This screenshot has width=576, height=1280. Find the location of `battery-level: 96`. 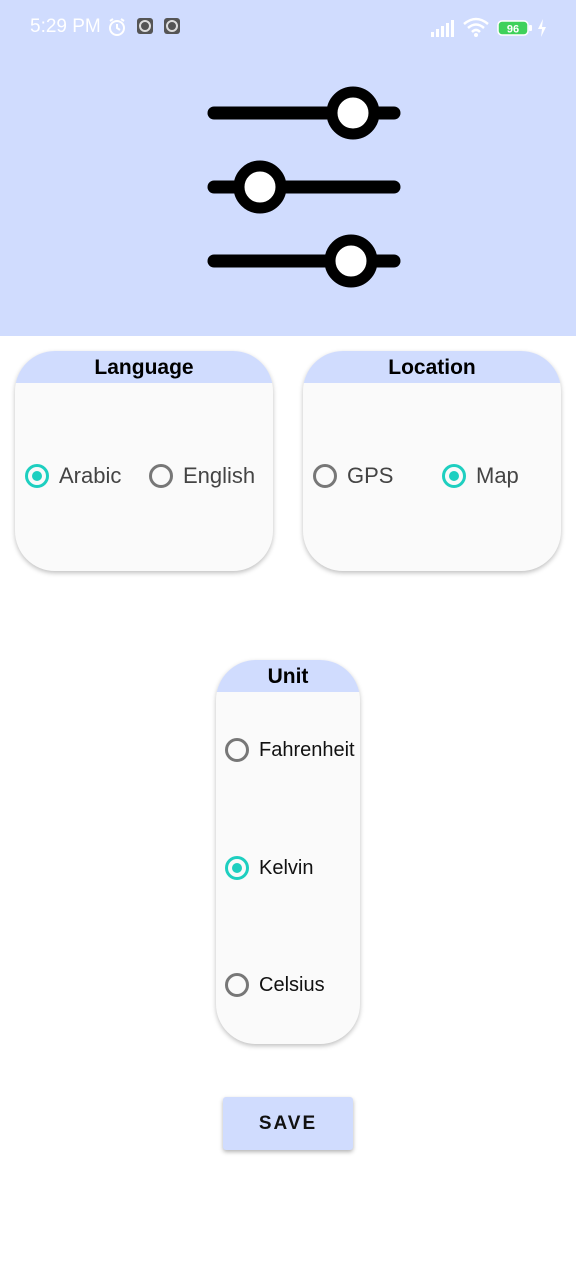

battery-level: 96 is located at coordinates (513, 30).